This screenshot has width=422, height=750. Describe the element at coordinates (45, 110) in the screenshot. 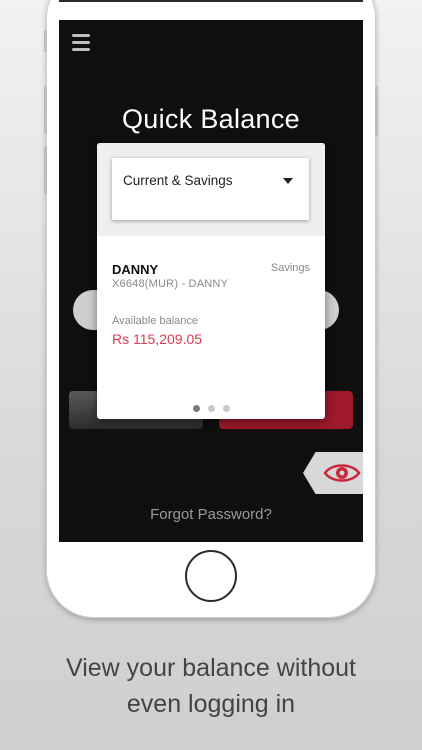

I see `phone-volume-up` at that location.